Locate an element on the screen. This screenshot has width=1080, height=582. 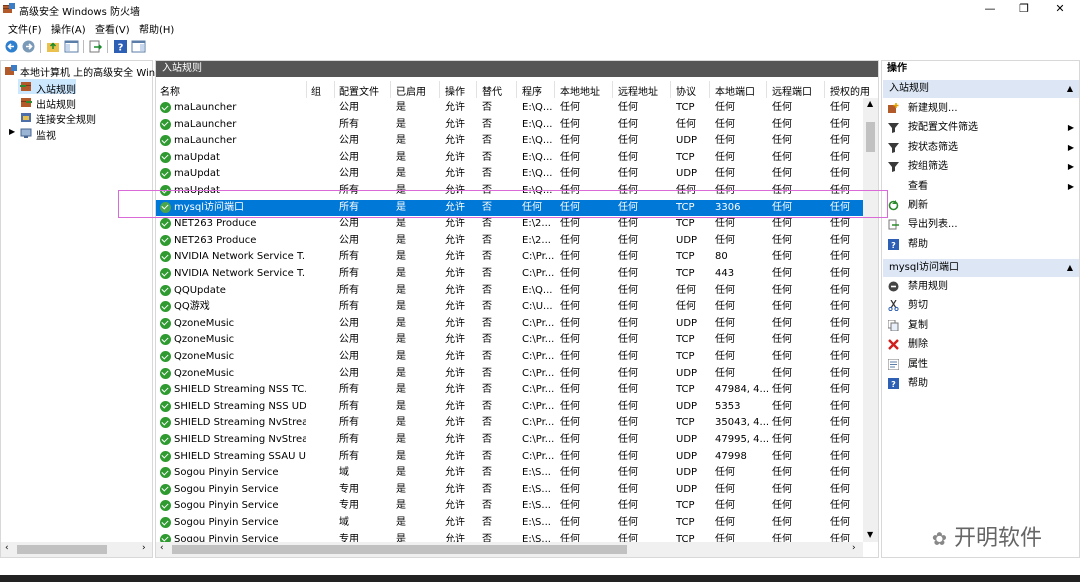
column-header: 已启用 is located at coordinates (419, 90).